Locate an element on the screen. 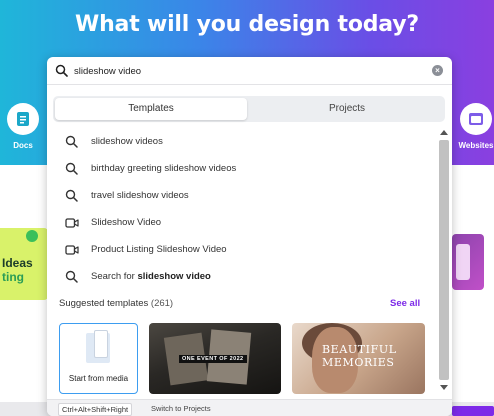 The width and height of the screenshot is (494, 416). suggestion-text: Product Listing Slideshow Video is located at coordinates (159, 249).